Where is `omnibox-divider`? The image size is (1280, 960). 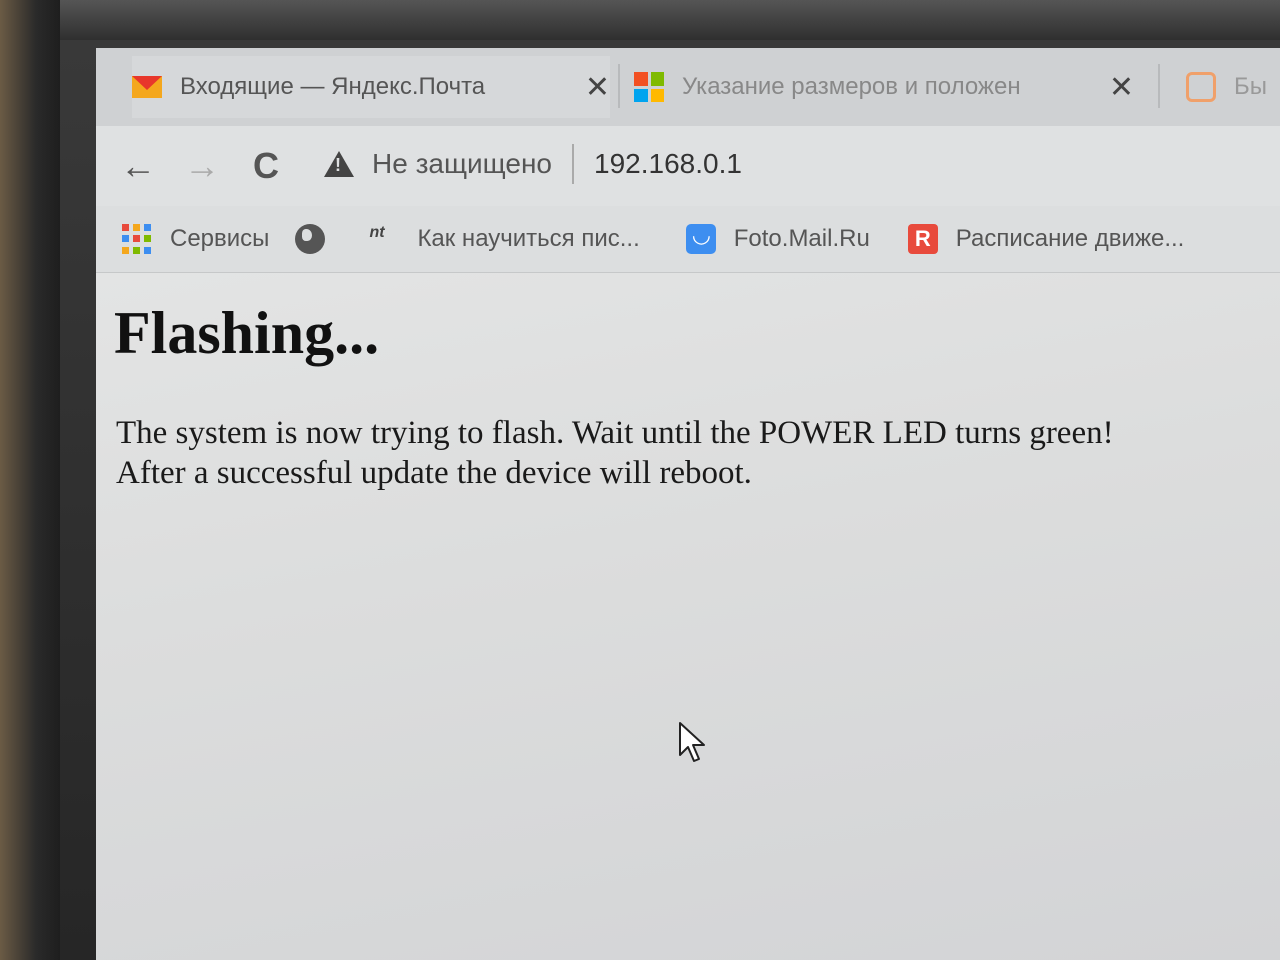
omnibox-divider is located at coordinates (573, 164).